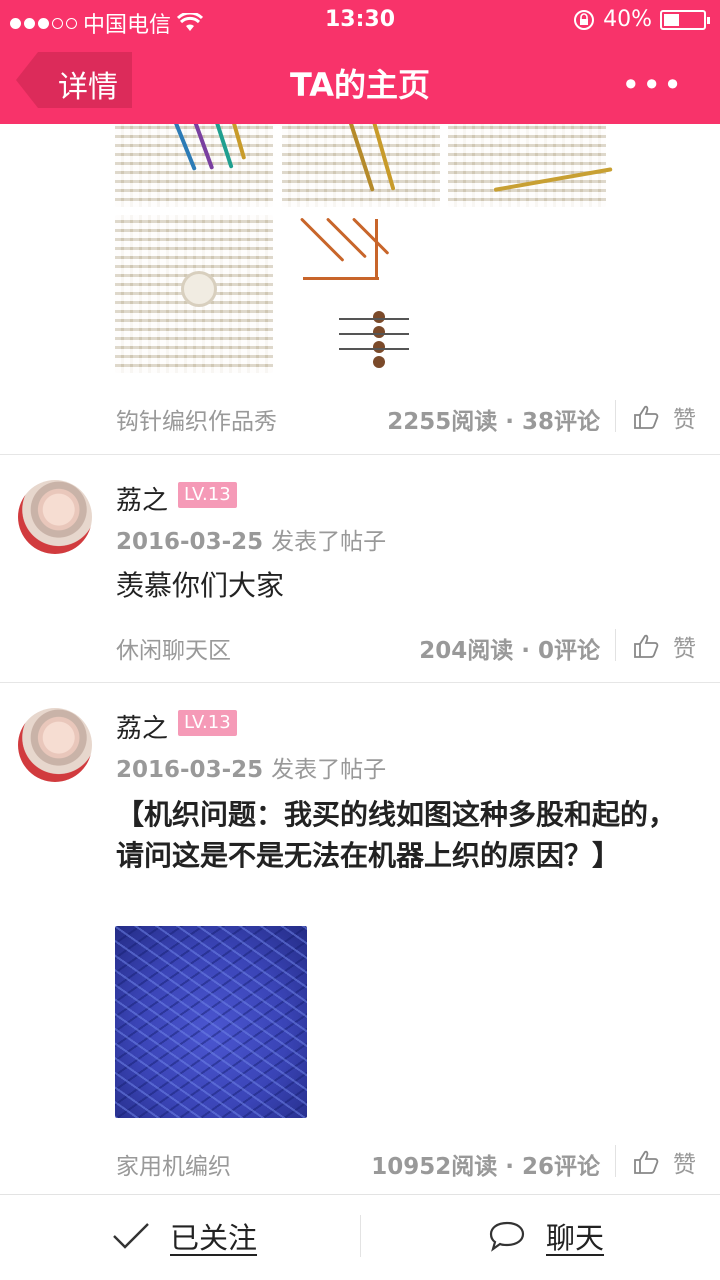 This screenshot has height=1280, width=720. Describe the element at coordinates (360, 85) in the screenshot. I see `page-title: TA的主页` at that location.